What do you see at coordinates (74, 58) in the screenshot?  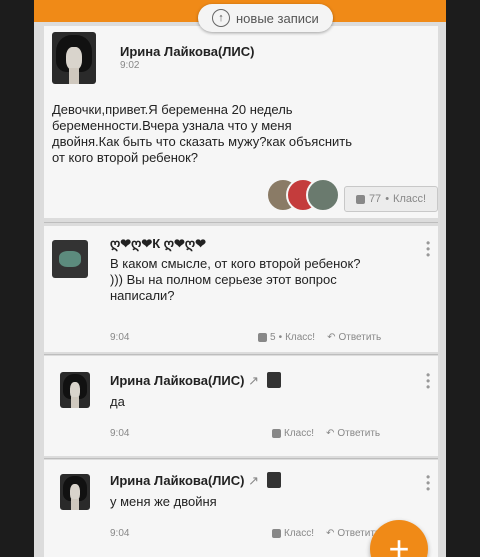 I see `author-avatar` at bounding box center [74, 58].